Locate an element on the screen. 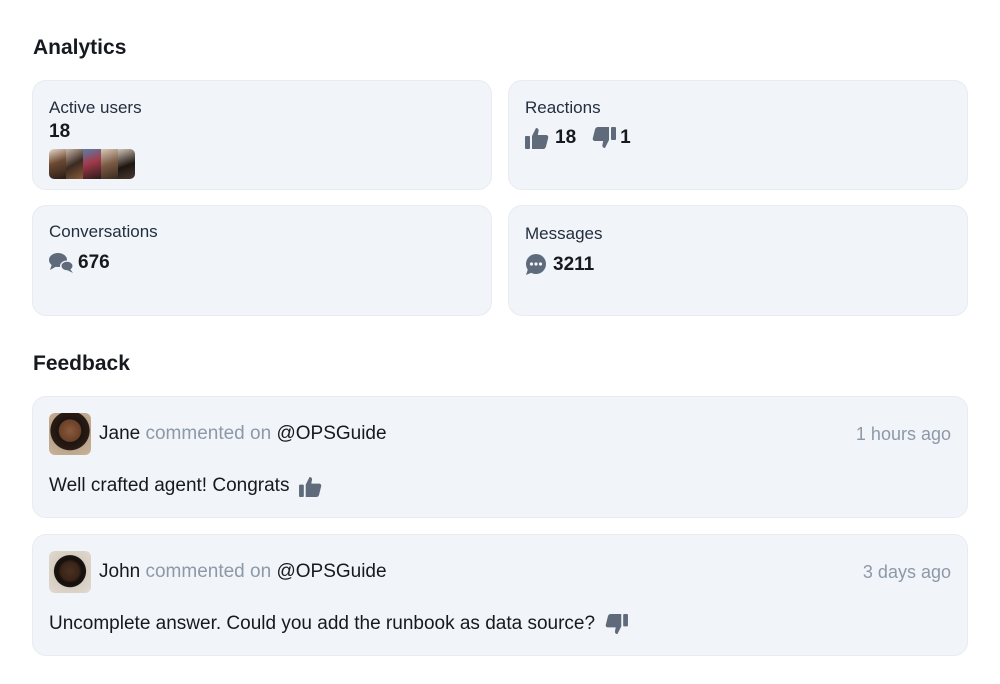 This screenshot has width=1000, height=684. active-users-label: Active users is located at coordinates (95, 107).